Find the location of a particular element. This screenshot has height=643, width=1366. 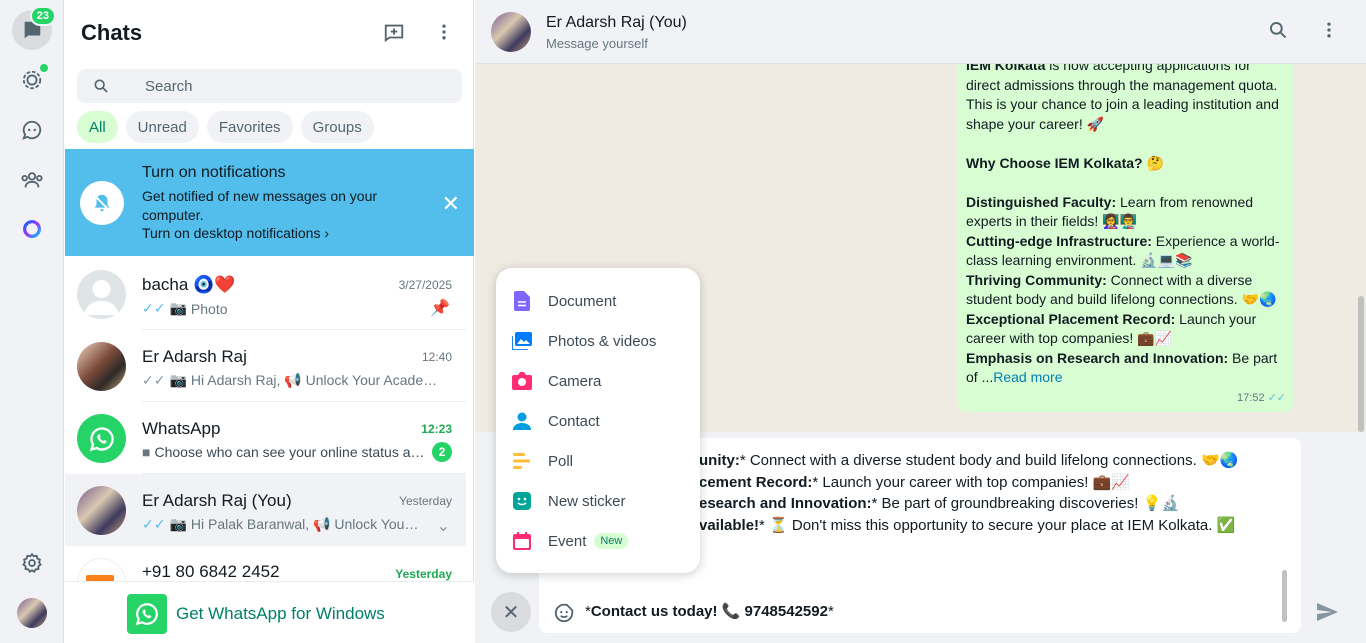

close-banner-button: ✕ is located at coordinates (451, 204).